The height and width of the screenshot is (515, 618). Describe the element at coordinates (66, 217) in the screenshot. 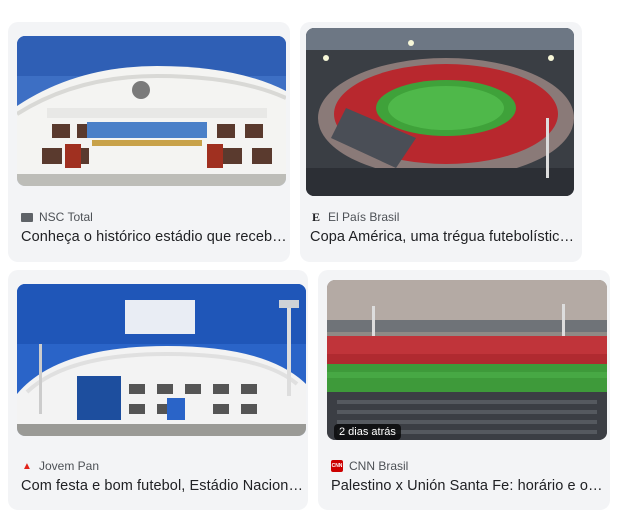

I see `source-name: NSC Total` at that location.